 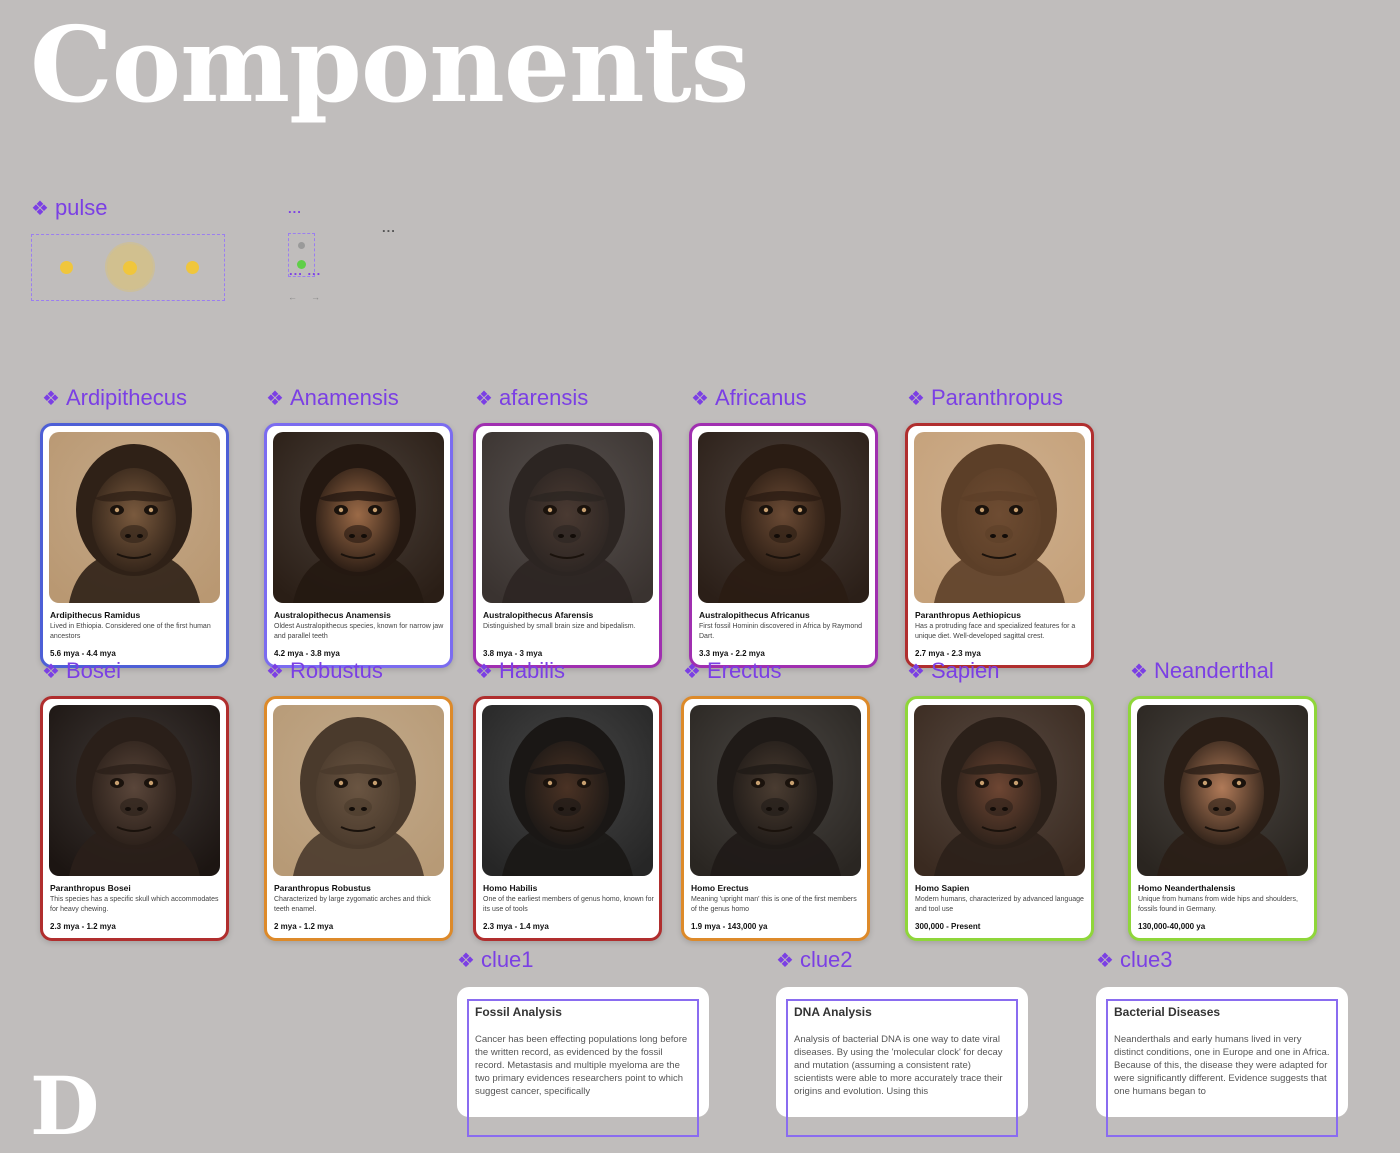 I want to click on species-era: 3.8 mya - 3 mya, so click(x=513, y=653).